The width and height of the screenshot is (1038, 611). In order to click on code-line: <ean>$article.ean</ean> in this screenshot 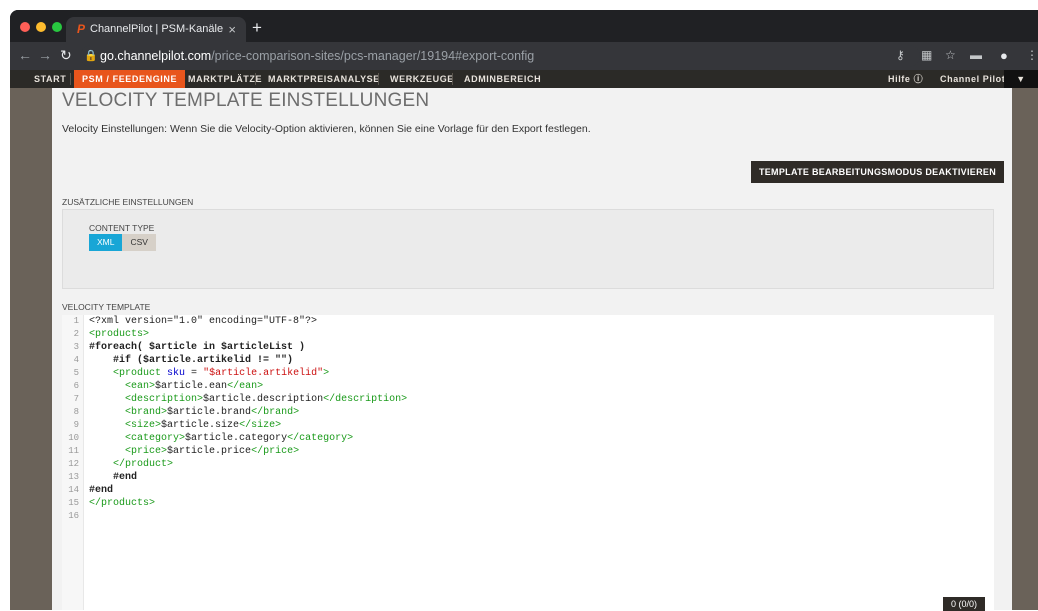, I will do `click(248, 386)`.